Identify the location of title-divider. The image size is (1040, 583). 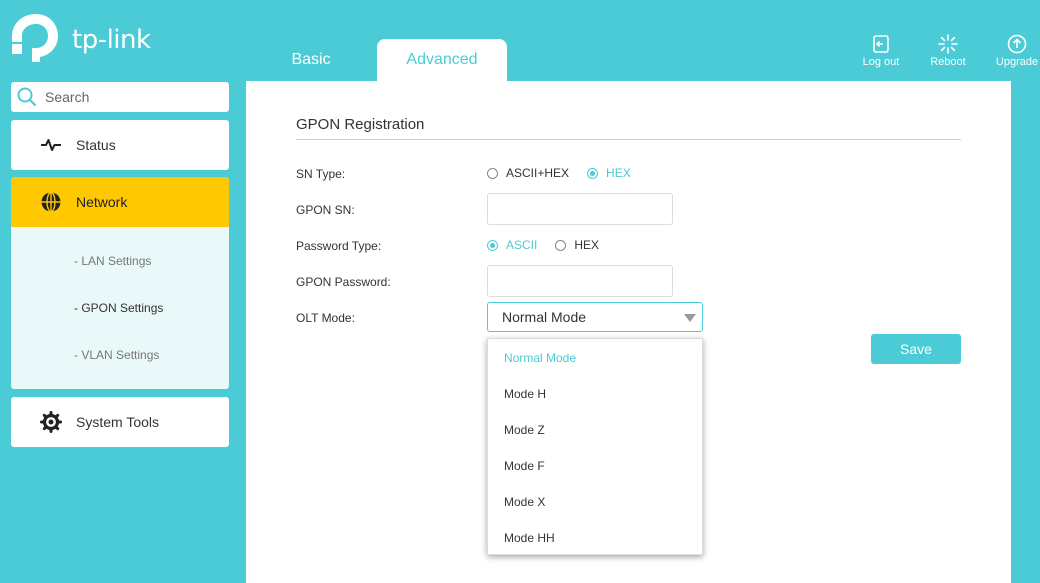
(628, 139).